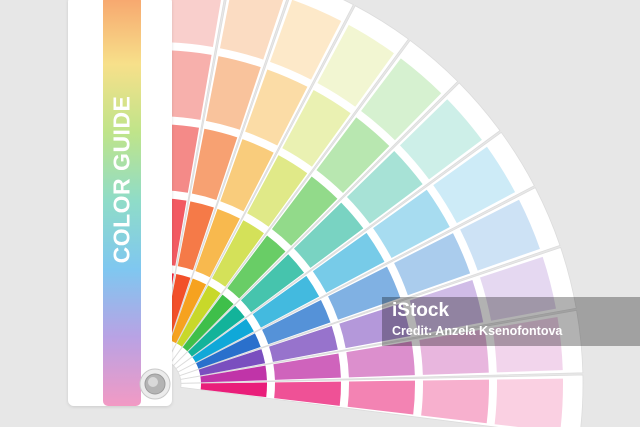 The width and height of the screenshot is (640, 427). Describe the element at coordinates (511, 321) in the screenshot. I see `watermark: iStock Credit: Anzela Ksenofontova` at that location.